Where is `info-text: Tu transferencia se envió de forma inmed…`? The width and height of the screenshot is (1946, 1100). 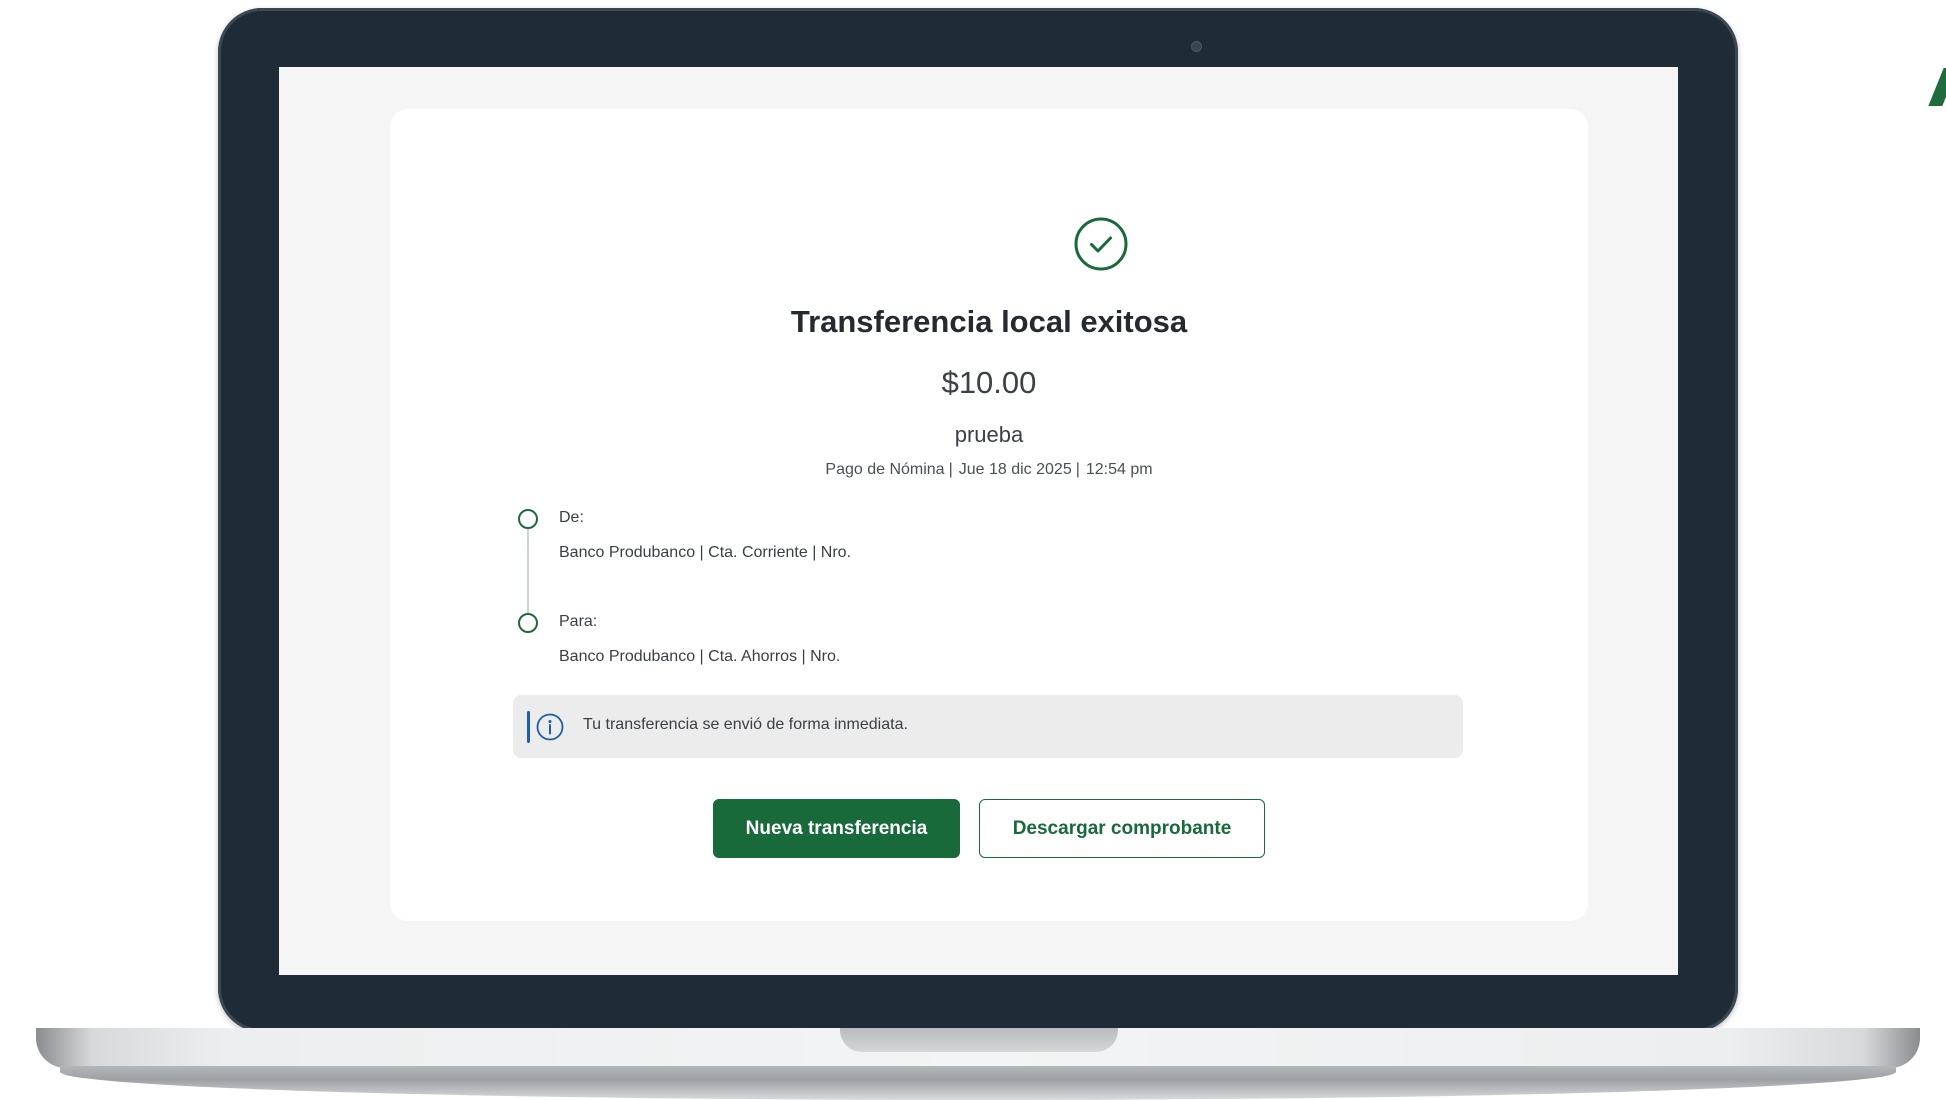
info-text: Tu transferencia se envió de forma inmed… is located at coordinates (745, 724).